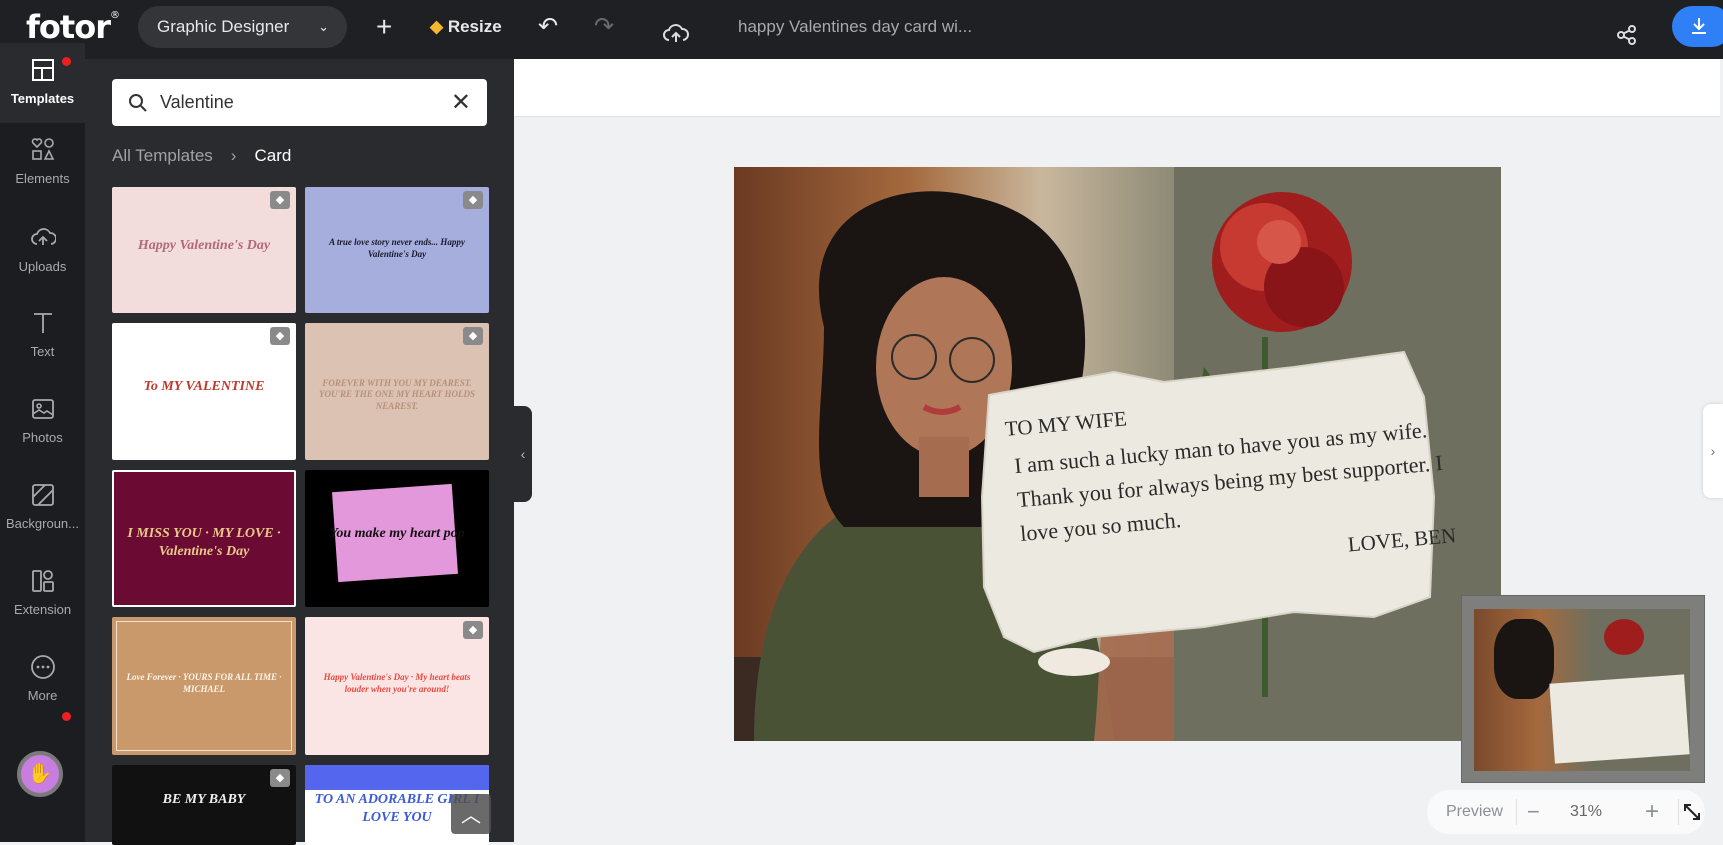 The height and width of the screenshot is (845, 1723). Describe the element at coordinates (138, 103) in the screenshot. I see `search-icon` at that location.